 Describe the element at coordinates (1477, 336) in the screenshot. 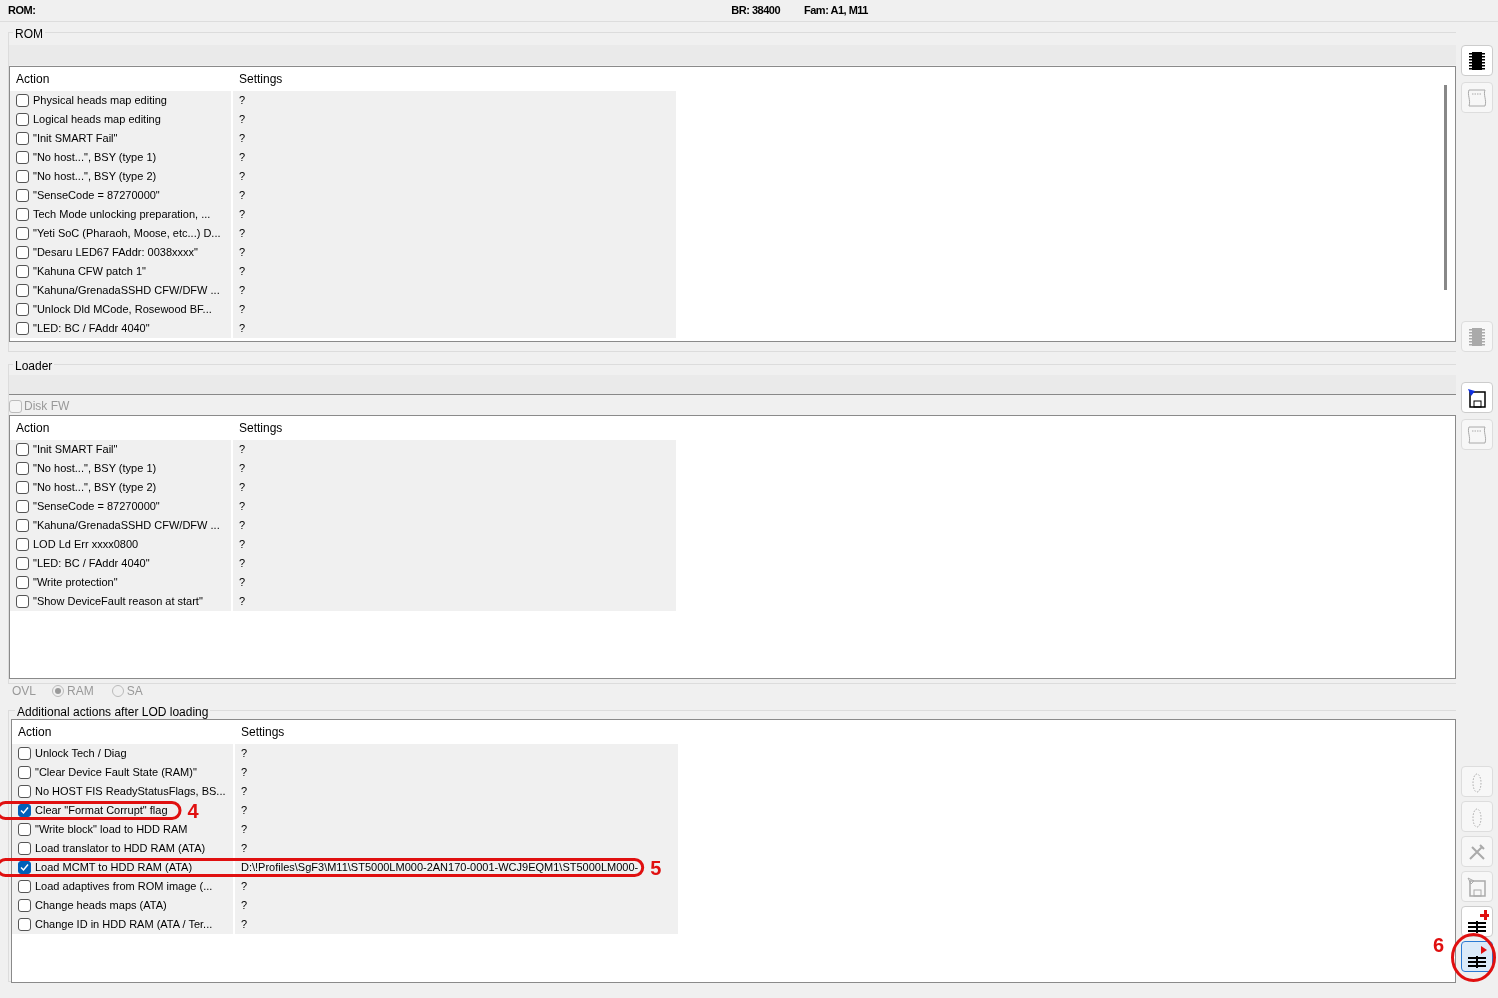

I see `chip-icon` at that location.